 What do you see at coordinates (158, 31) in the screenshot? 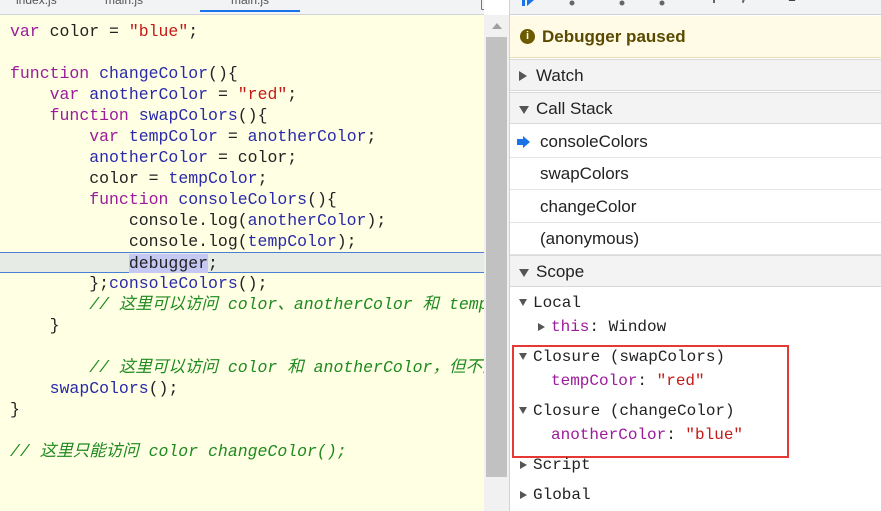
I see `code-token: "blue"` at bounding box center [158, 31].